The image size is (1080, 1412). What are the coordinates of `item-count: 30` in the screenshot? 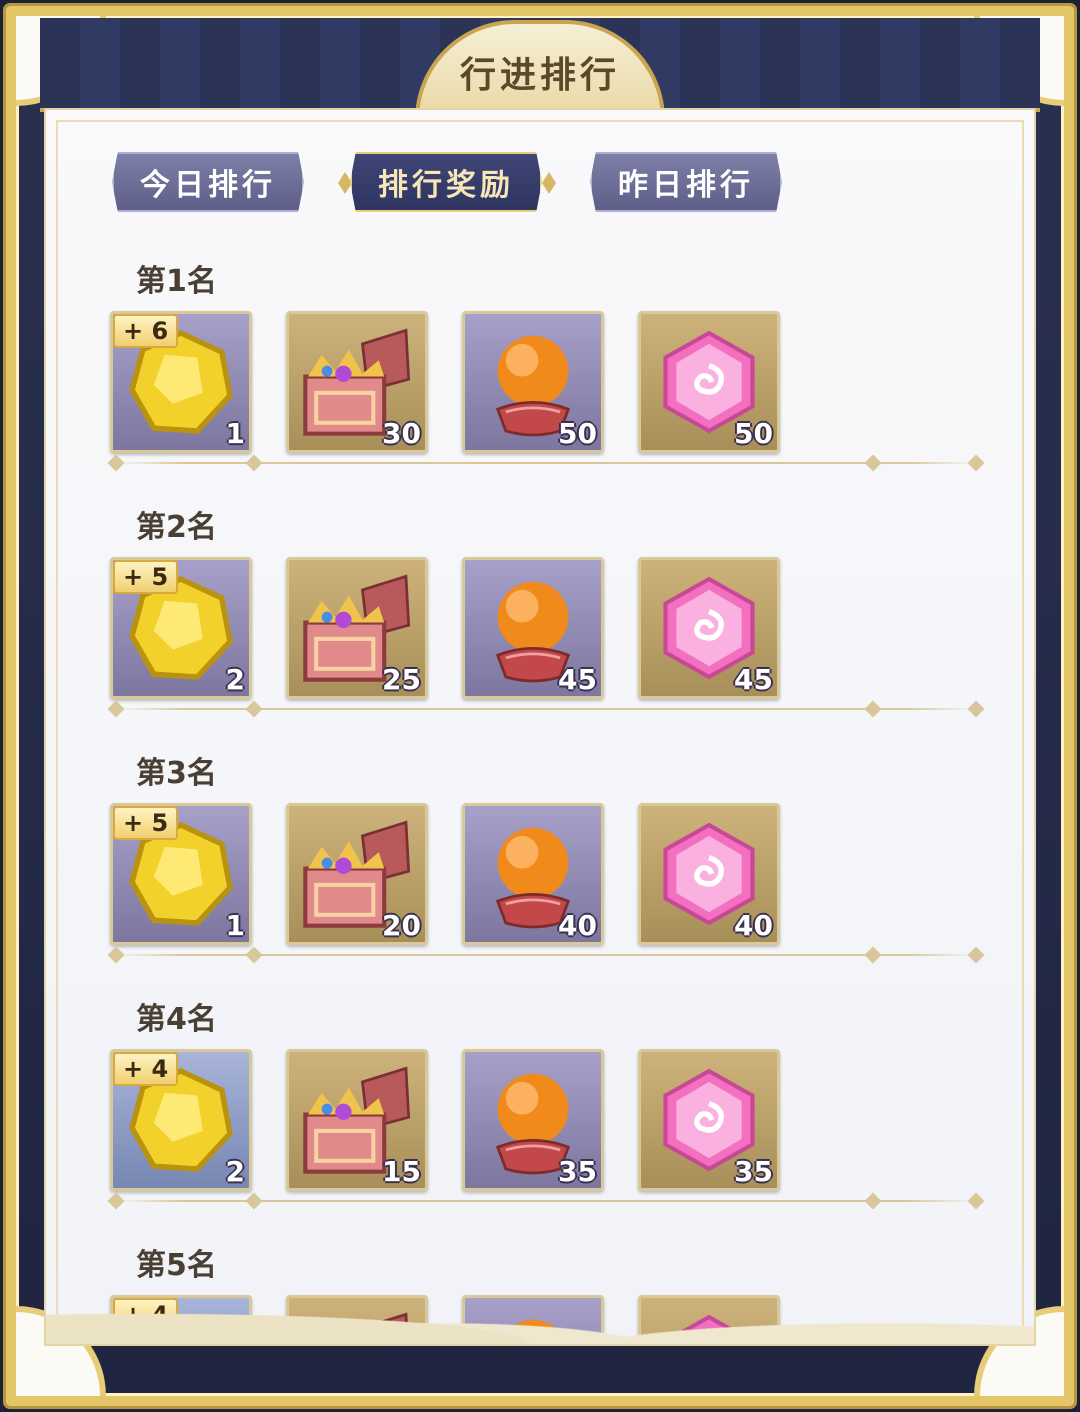 It's located at (401, 433).